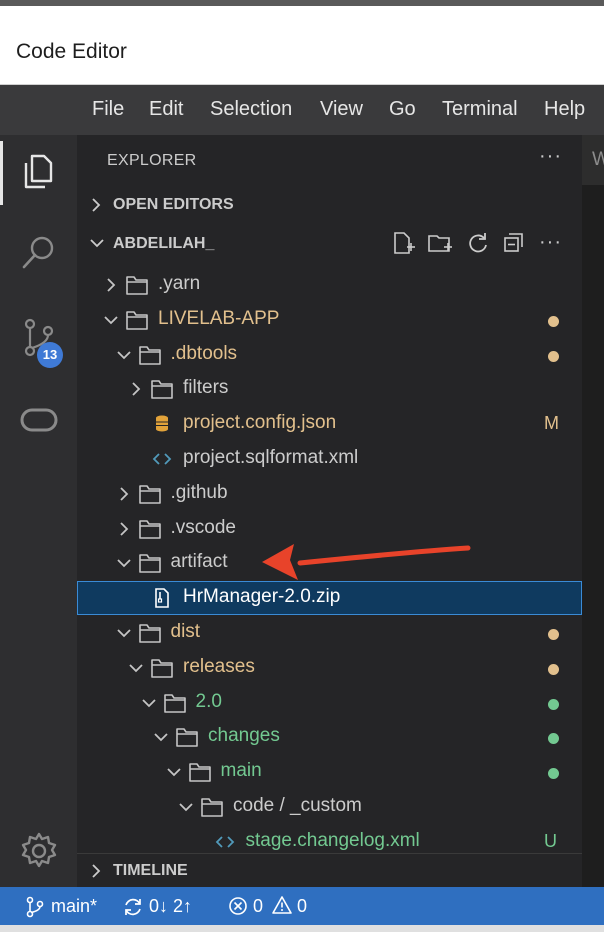  I want to click on menu-terminal: Terminal, so click(480, 109).